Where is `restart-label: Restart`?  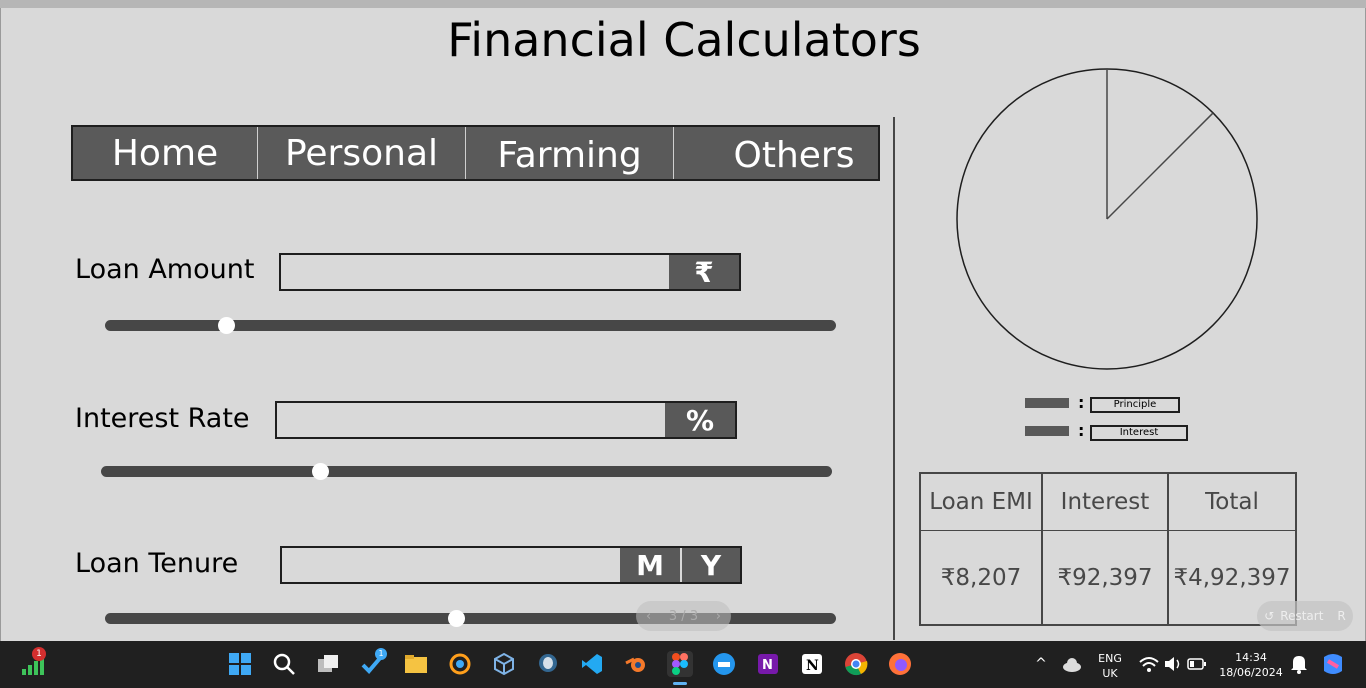
restart-label: Restart is located at coordinates (1302, 616).